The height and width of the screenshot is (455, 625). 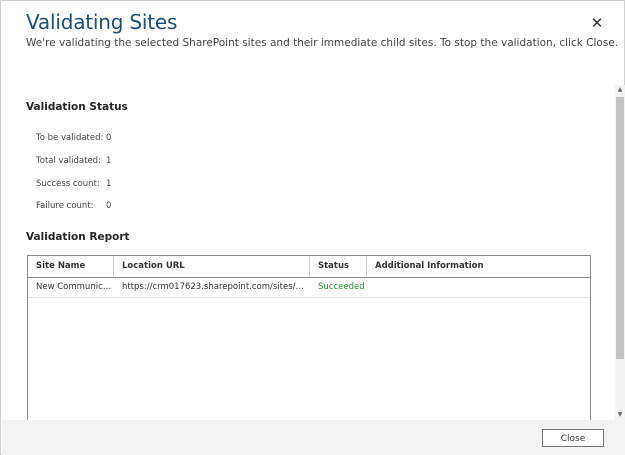 What do you see at coordinates (620, 90) in the screenshot?
I see `scroll-up-icon: ▲` at bounding box center [620, 90].